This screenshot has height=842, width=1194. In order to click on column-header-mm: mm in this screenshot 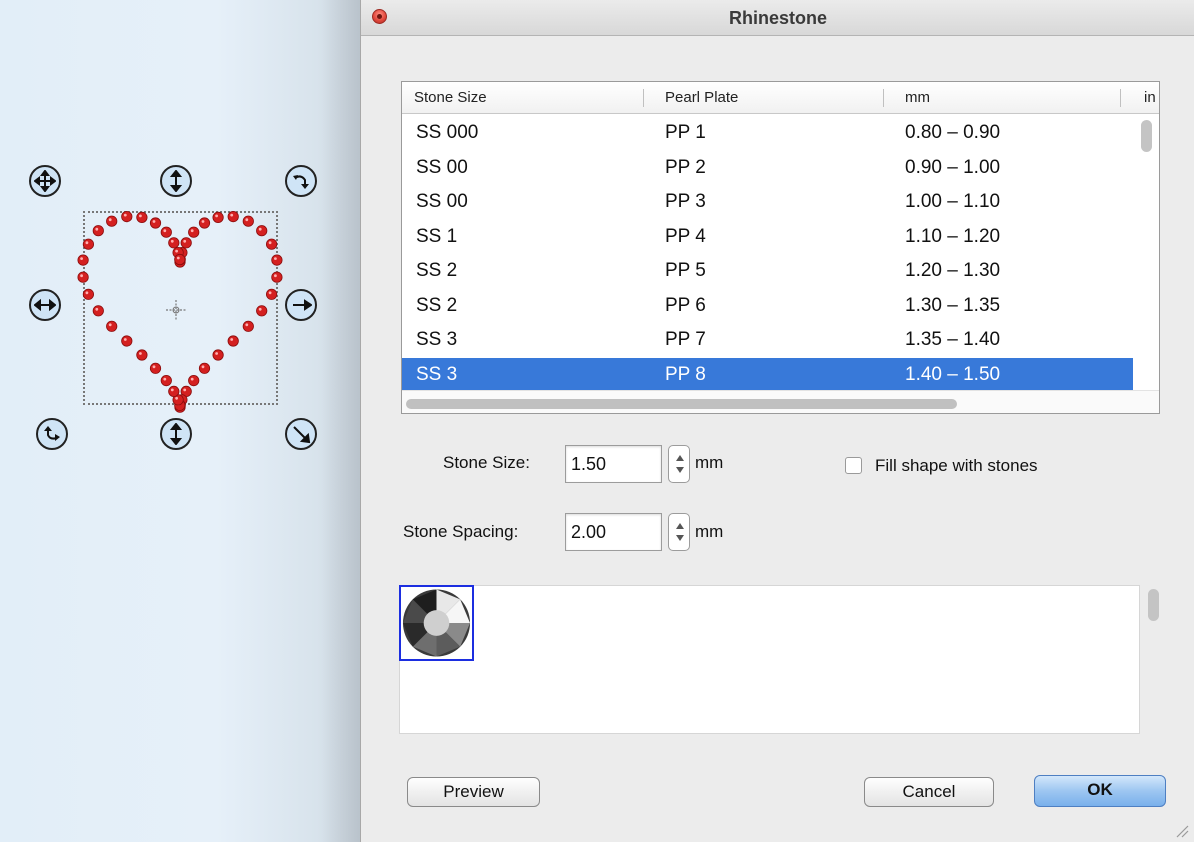, I will do `click(917, 98)`.